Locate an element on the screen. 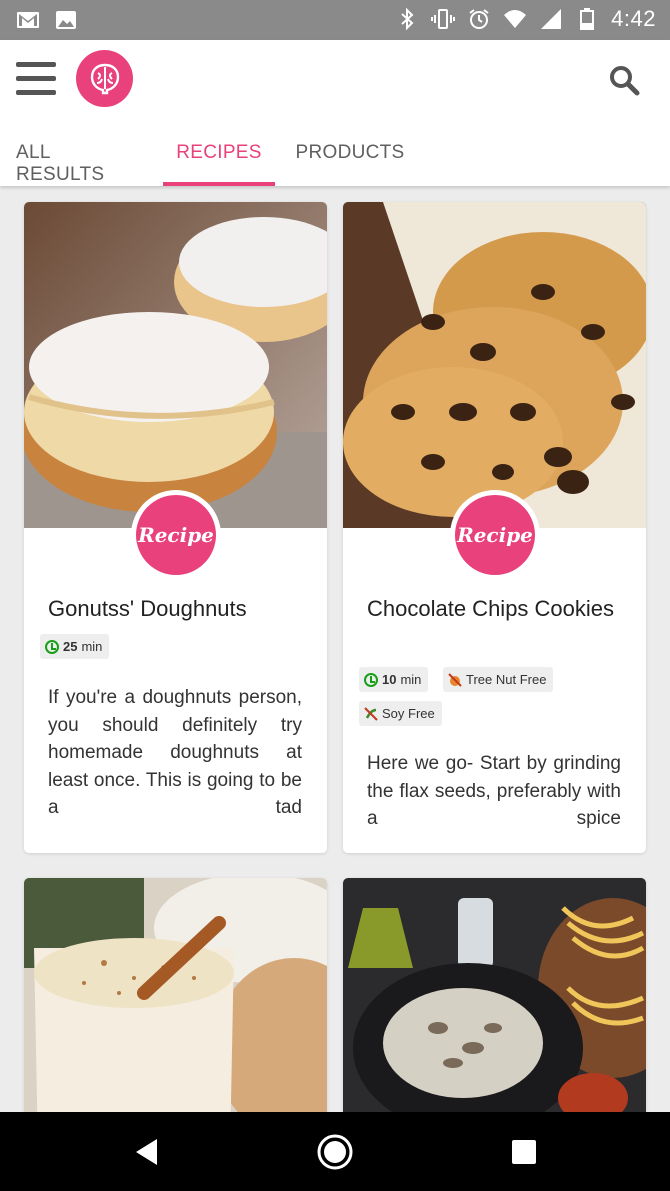 The image size is (670, 1191). tag-label: Soy Free is located at coordinates (408, 713).